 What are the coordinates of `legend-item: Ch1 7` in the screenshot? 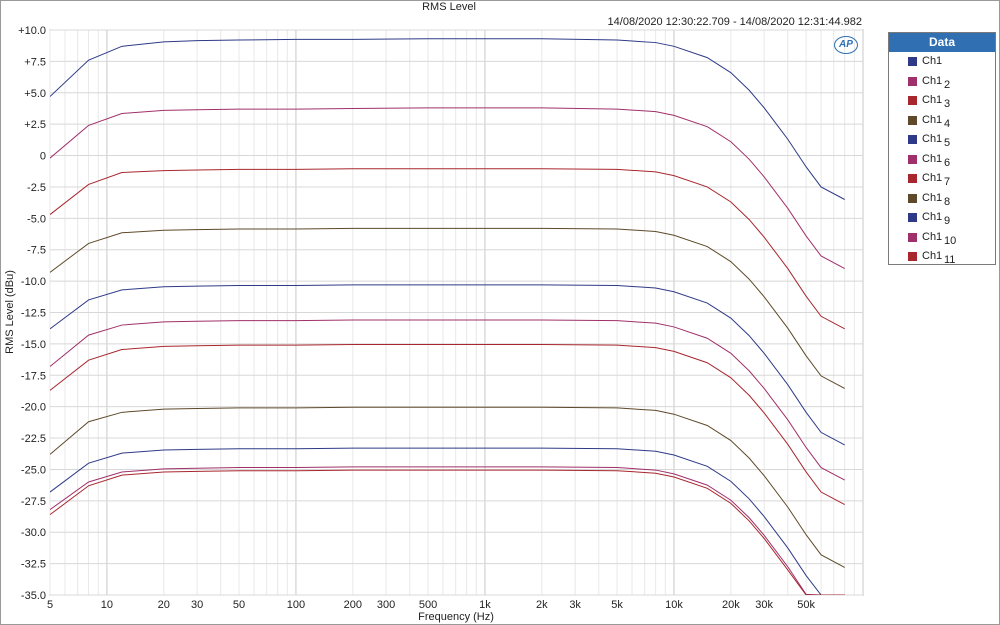 It's located at (942, 179).